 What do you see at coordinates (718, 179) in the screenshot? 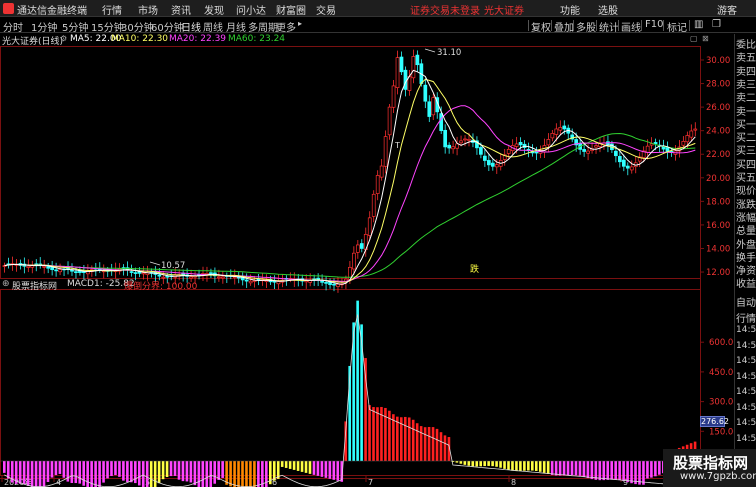
I see `price-tick-label: 20.00` at bounding box center [718, 179].